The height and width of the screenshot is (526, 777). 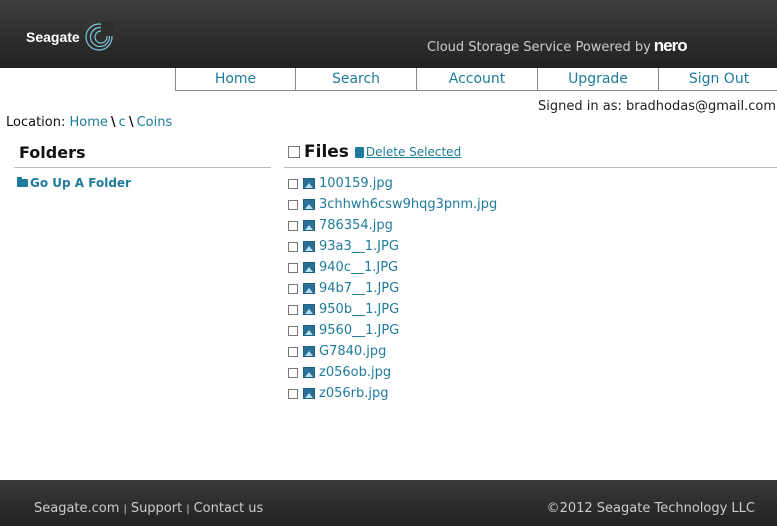 What do you see at coordinates (413, 152) in the screenshot?
I see `delete-selected-link: Delete Selected` at bounding box center [413, 152].